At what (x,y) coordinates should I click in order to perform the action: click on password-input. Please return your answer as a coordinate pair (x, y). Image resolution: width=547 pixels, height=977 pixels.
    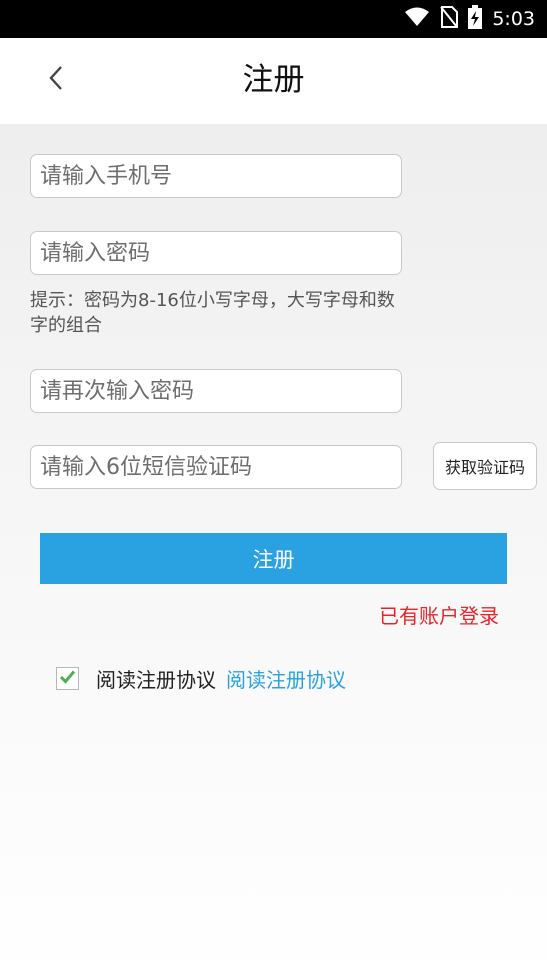
    Looking at the image, I should click on (216, 253).